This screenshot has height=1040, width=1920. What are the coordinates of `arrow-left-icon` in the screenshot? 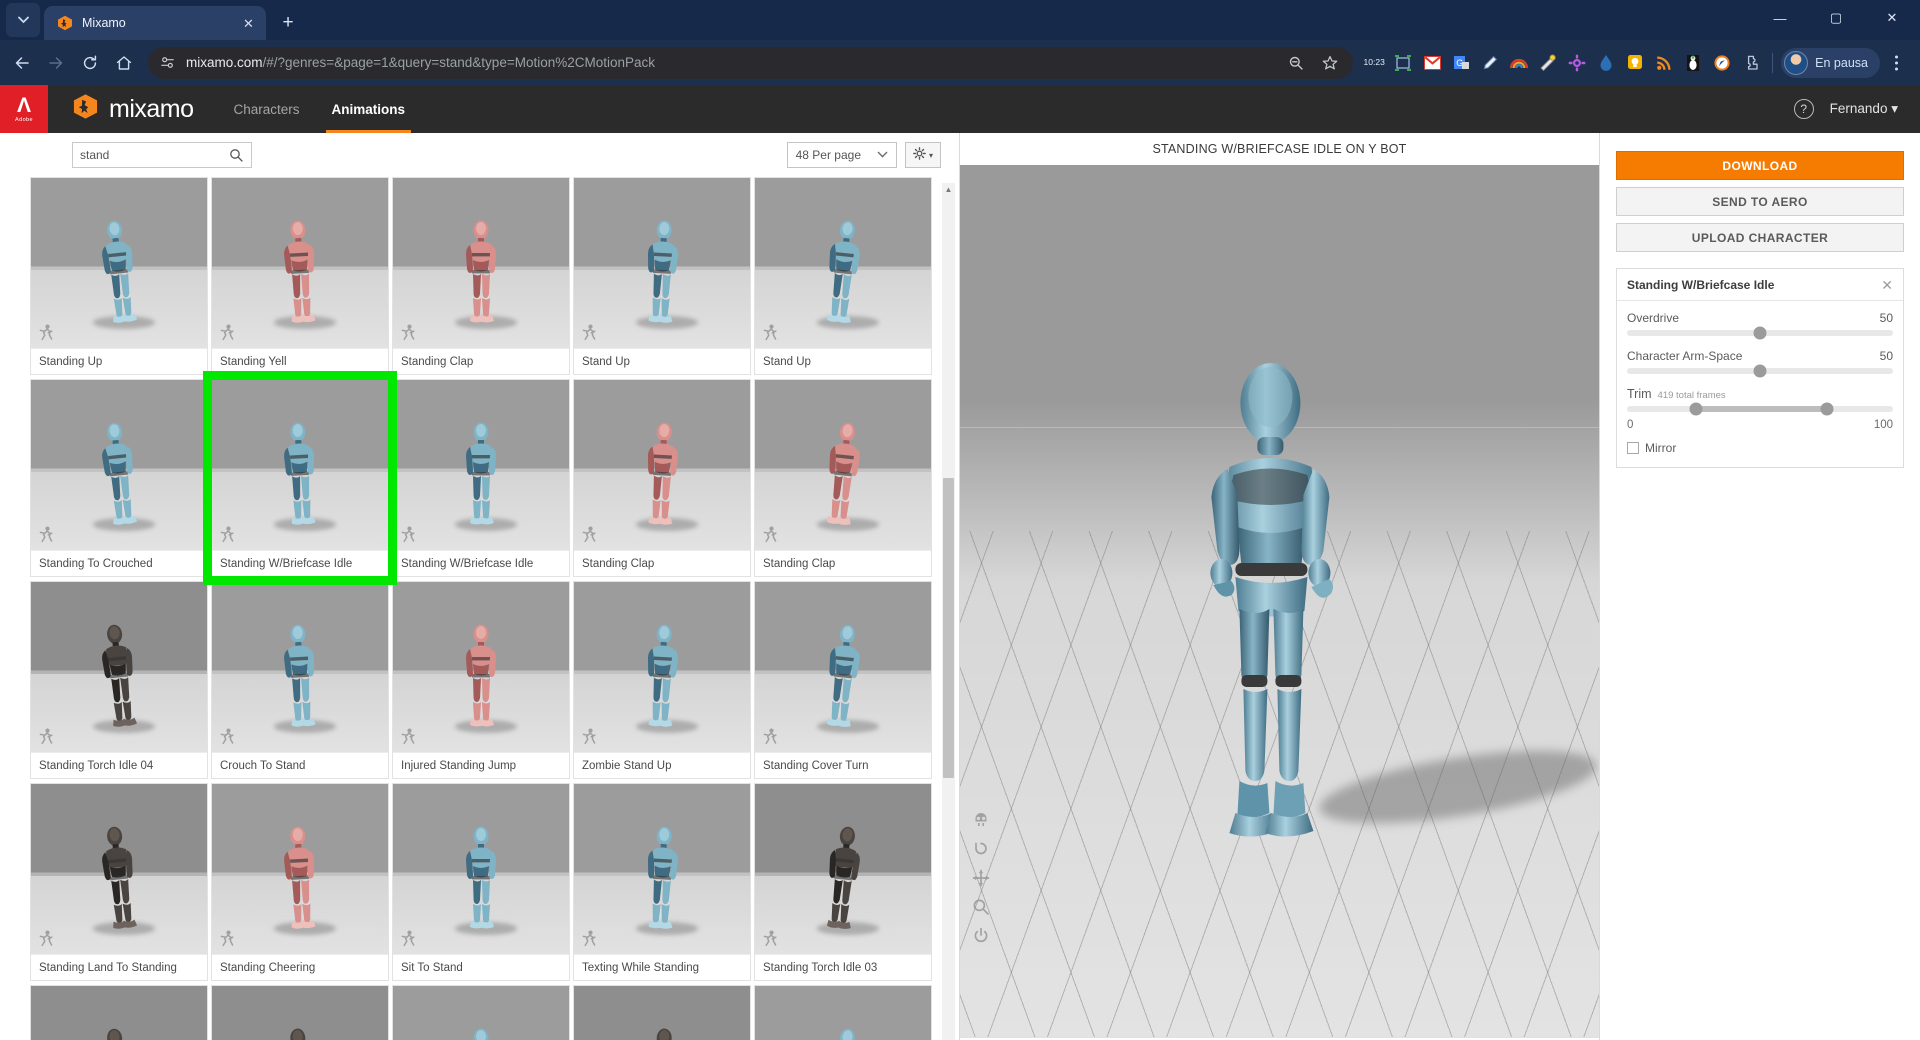 It's located at (22, 62).